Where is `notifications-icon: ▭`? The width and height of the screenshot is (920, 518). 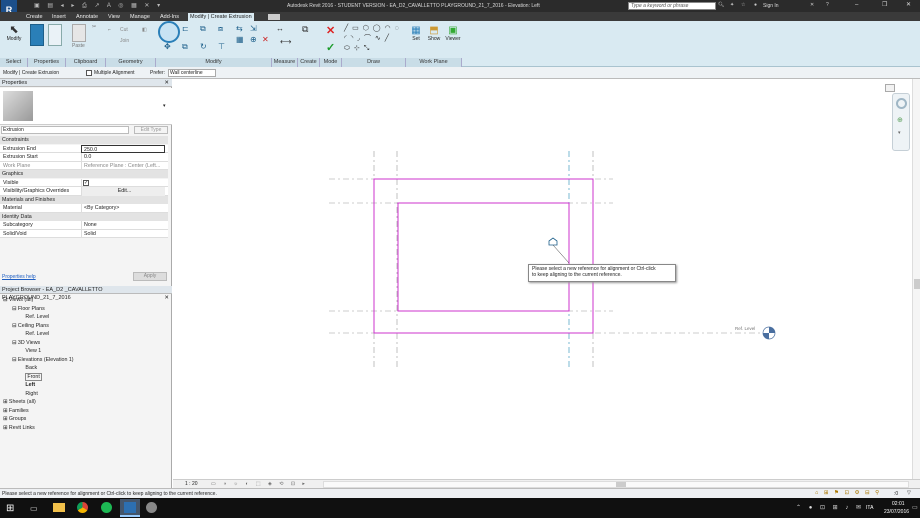 notifications-icon: ▭ is located at coordinates (915, 507).